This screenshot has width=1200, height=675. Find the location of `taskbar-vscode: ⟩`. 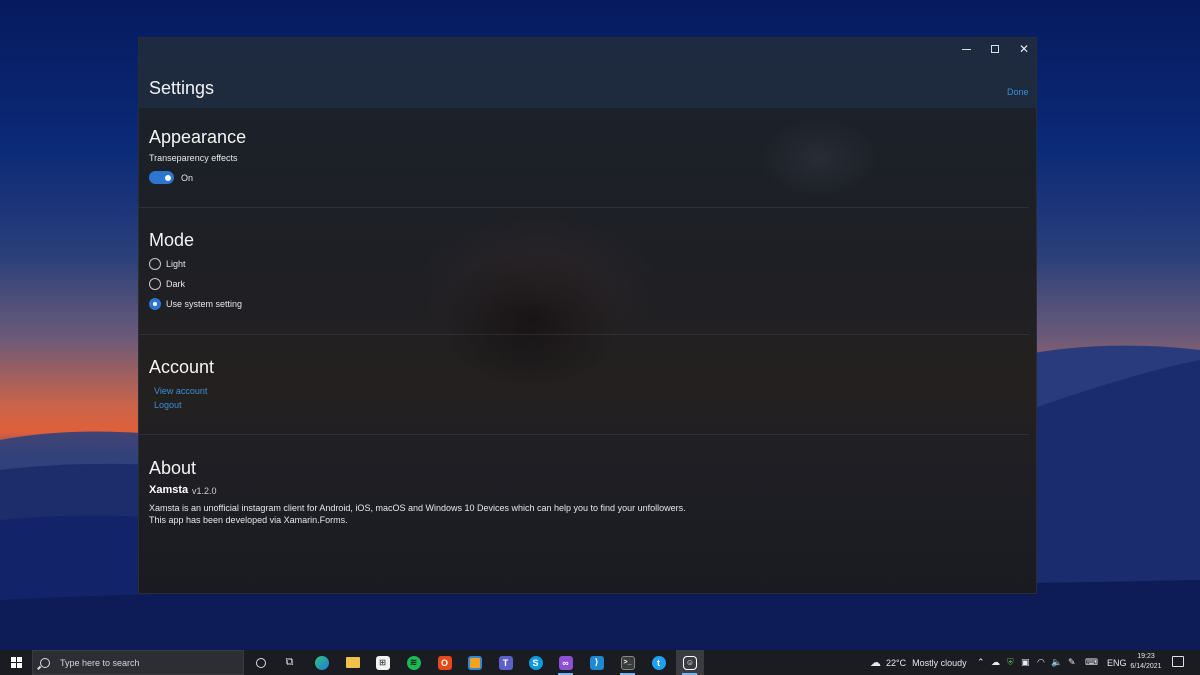

taskbar-vscode: ⟩ is located at coordinates (596, 662).